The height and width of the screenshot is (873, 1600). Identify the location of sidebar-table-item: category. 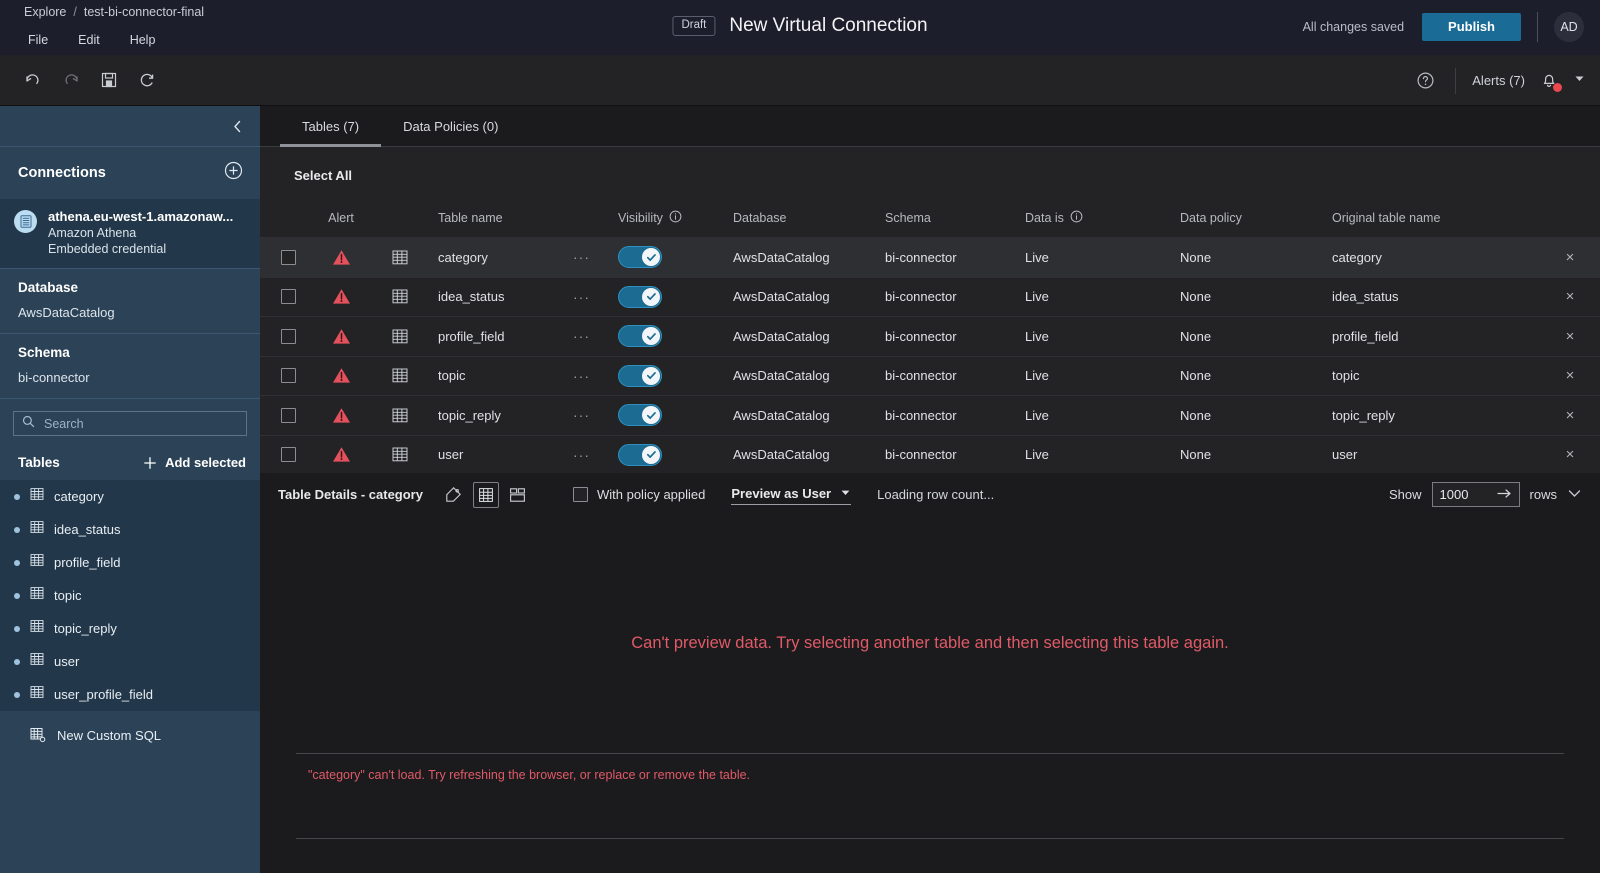
(130, 496).